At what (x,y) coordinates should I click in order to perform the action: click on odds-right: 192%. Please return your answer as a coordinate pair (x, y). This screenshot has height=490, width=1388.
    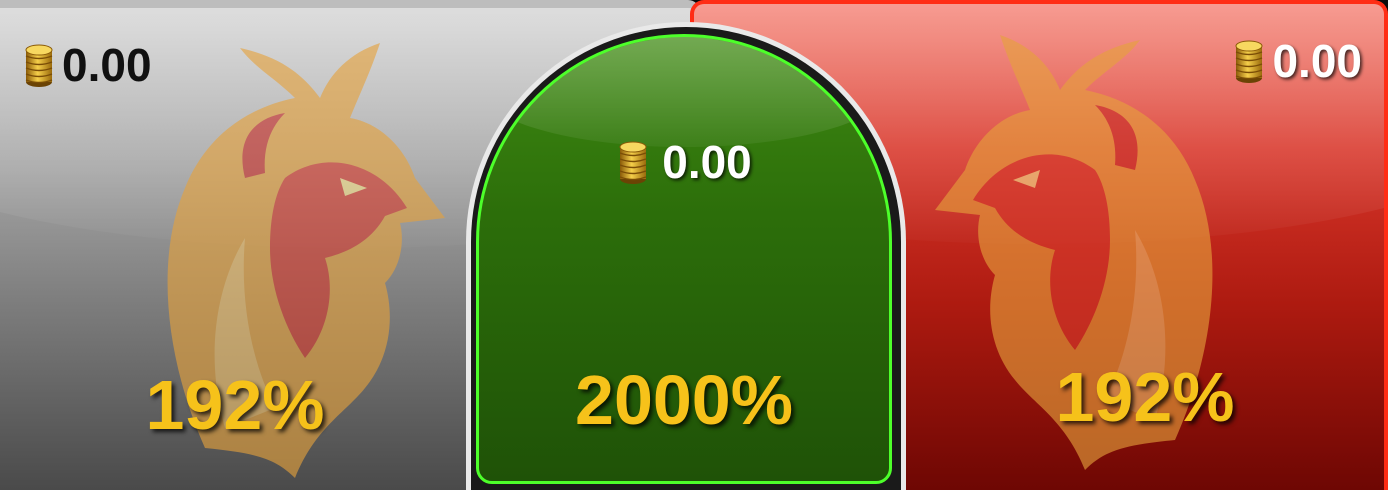
    Looking at the image, I should click on (1145, 397).